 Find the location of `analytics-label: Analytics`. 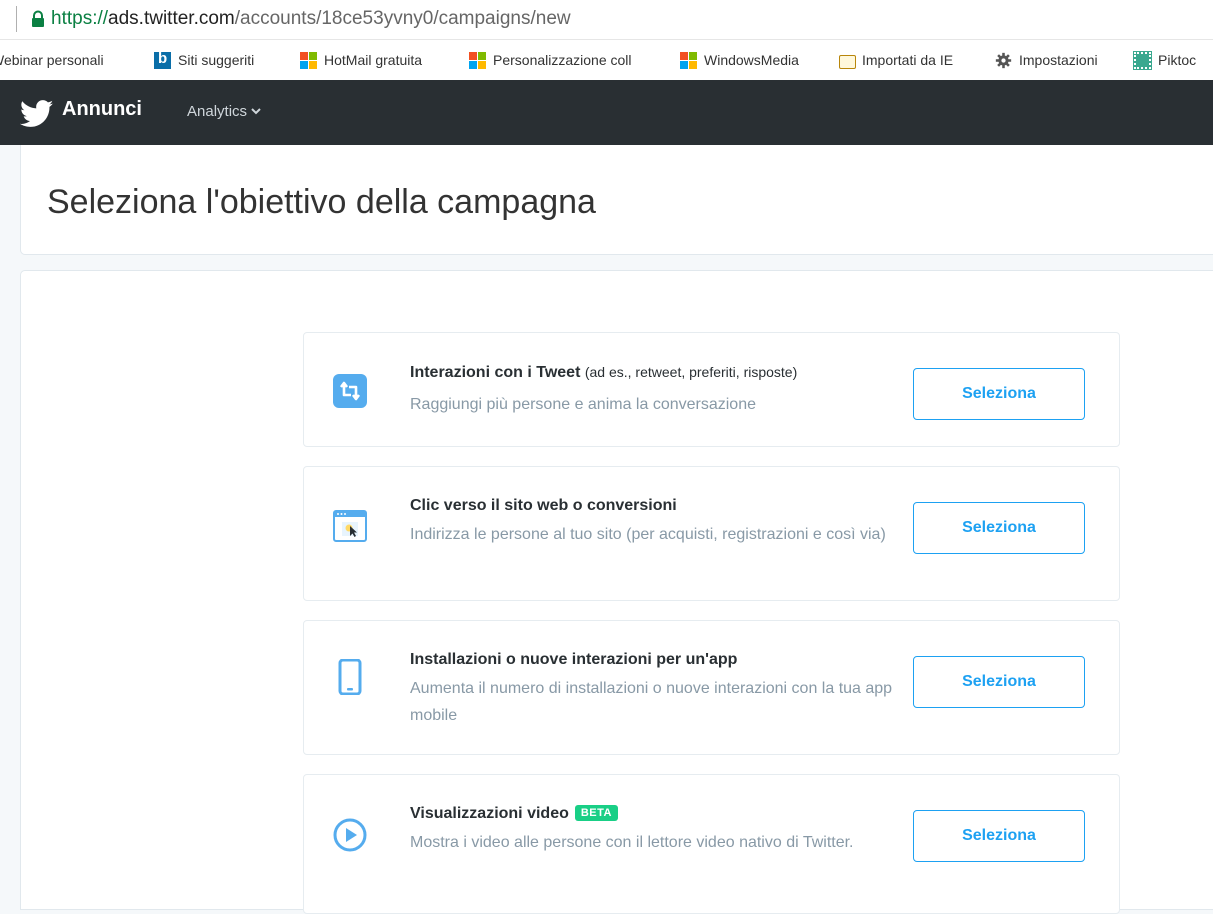

analytics-label: Analytics is located at coordinates (217, 111).